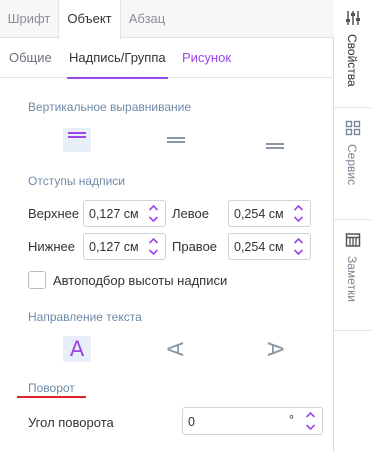  I want to click on text-rotate-up-icon: A, so click(176, 349).